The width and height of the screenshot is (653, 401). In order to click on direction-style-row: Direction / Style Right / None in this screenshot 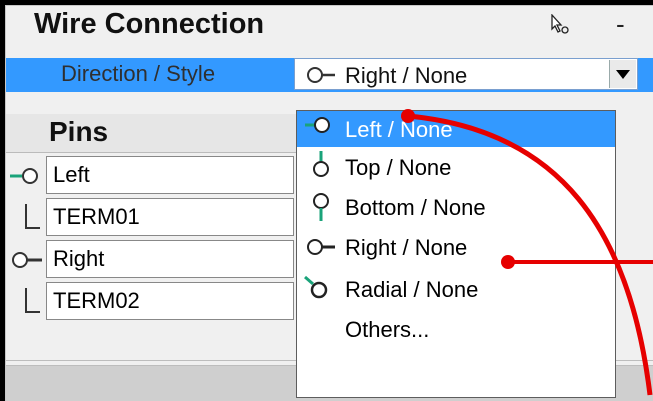, I will do `click(329, 75)`.